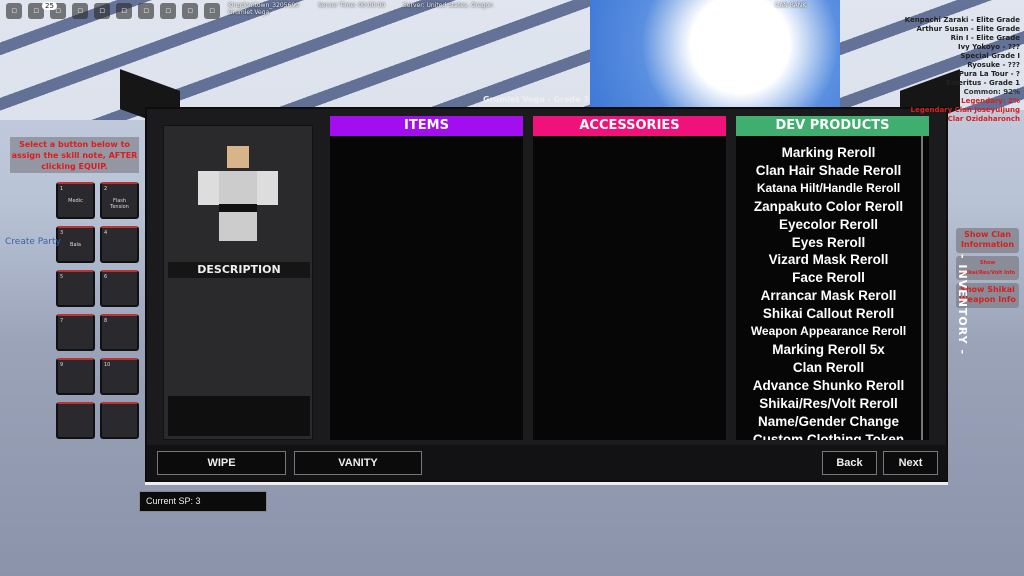 Image resolution: width=1024 pixels, height=576 pixels. Describe the element at coordinates (106, 277) in the screenshot. I see `skill-slot-number: 6` at that location.